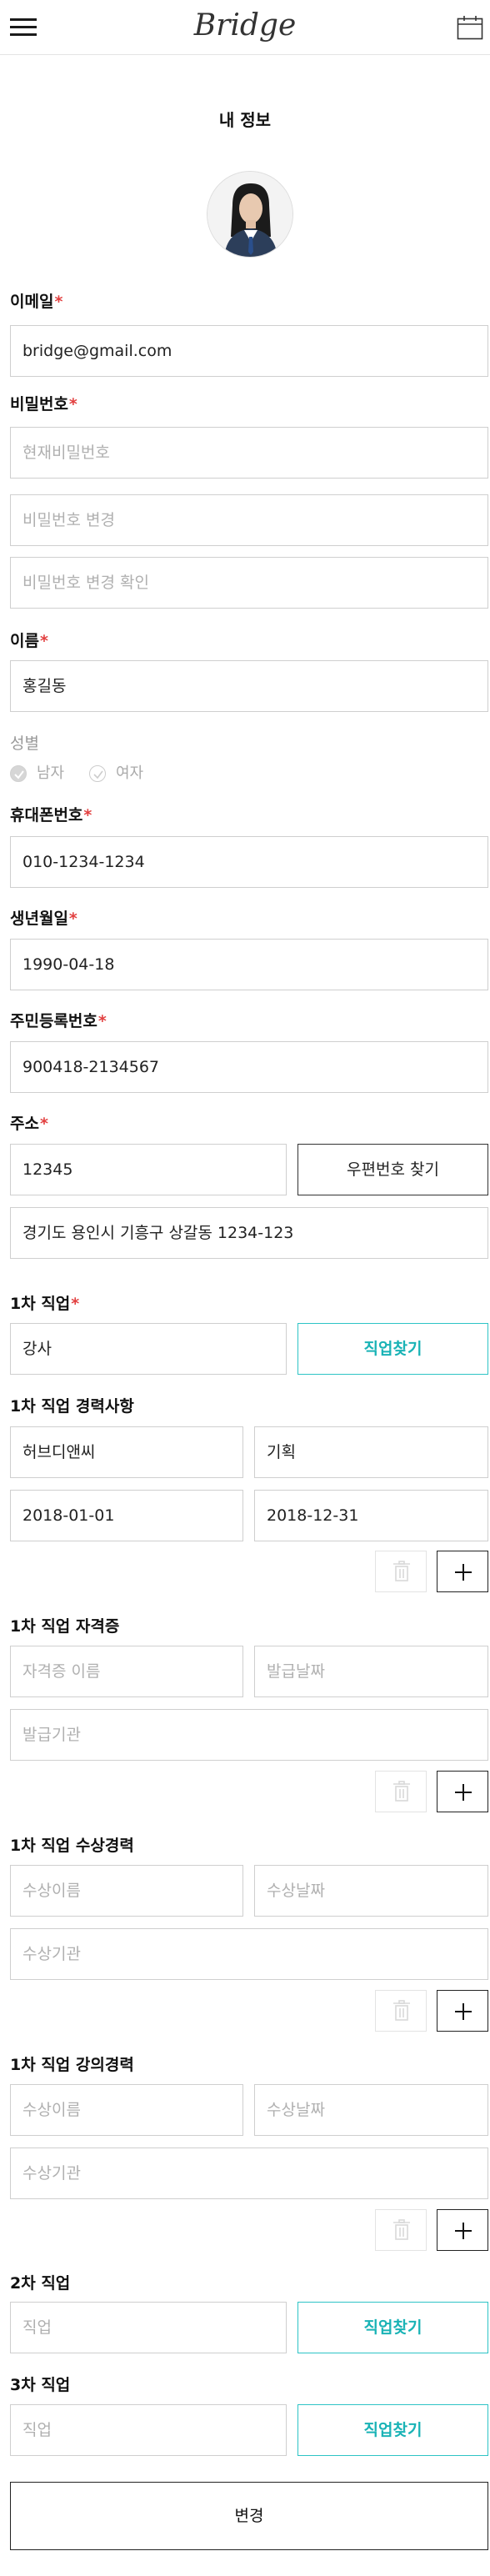 Image resolution: width=490 pixels, height=2576 pixels. Describe the element at coordinates (371, 1515) in the screenshot. I see `career-end-date-field: 2018-12-31` at that location.